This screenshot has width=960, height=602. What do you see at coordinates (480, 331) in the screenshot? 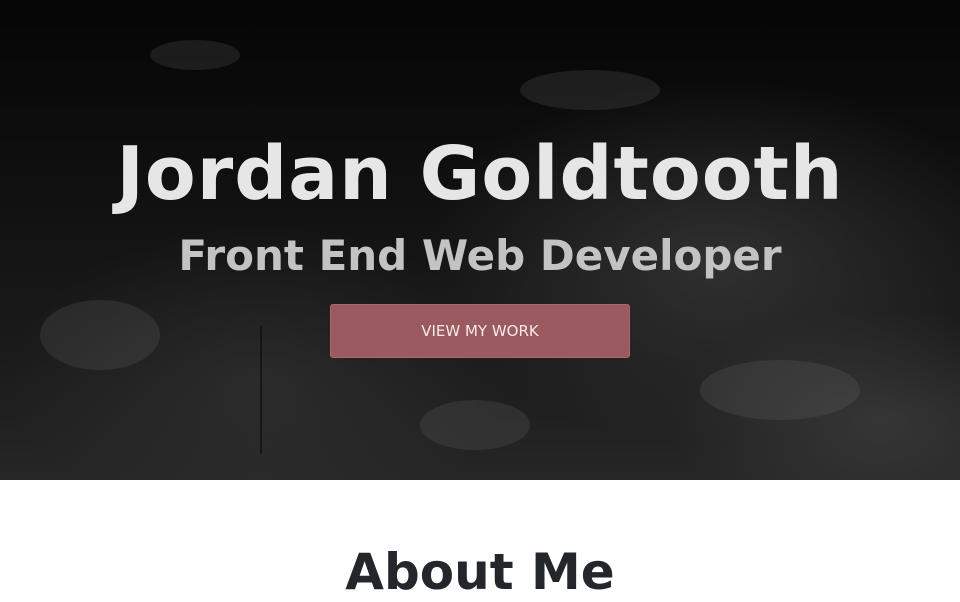
I see `view-my-work-button: VIEW MY WORK` at bounding box center [480, 331].